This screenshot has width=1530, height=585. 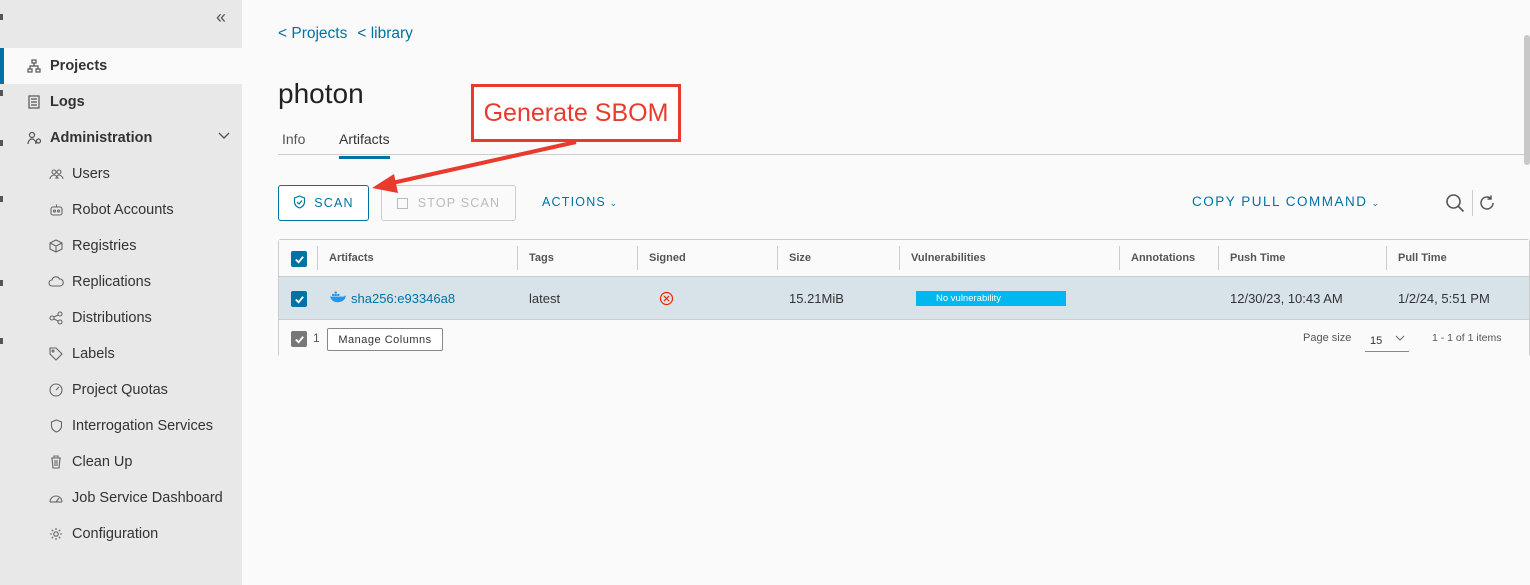 What do you see at coordinates (661, 258) in the screenshot?
I see `column-header-signed: Signed` at bounding box center [661, 258].